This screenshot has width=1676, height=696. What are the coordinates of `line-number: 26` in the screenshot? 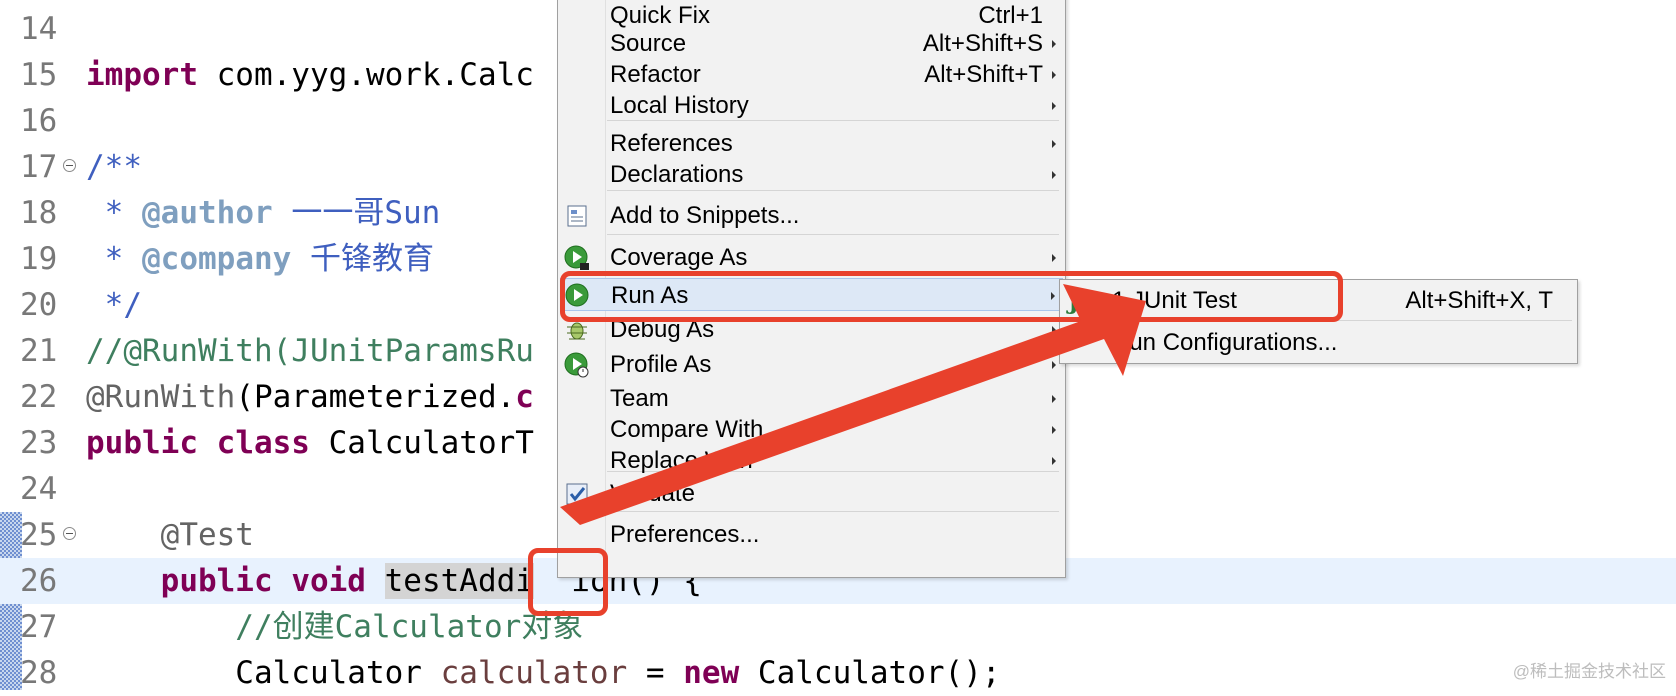 It's located at (39, 581).